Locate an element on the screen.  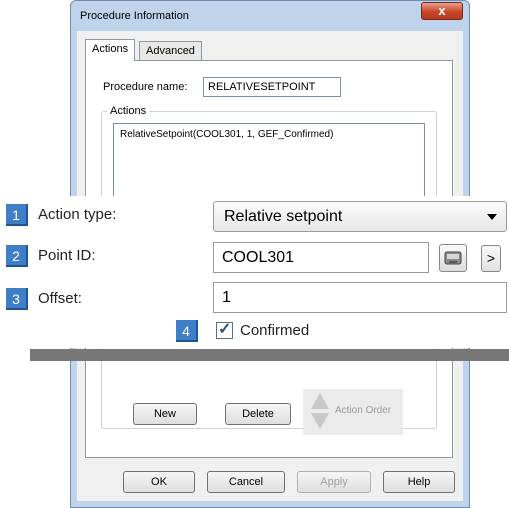
close-icon: x is located at coordinates (442, 10).